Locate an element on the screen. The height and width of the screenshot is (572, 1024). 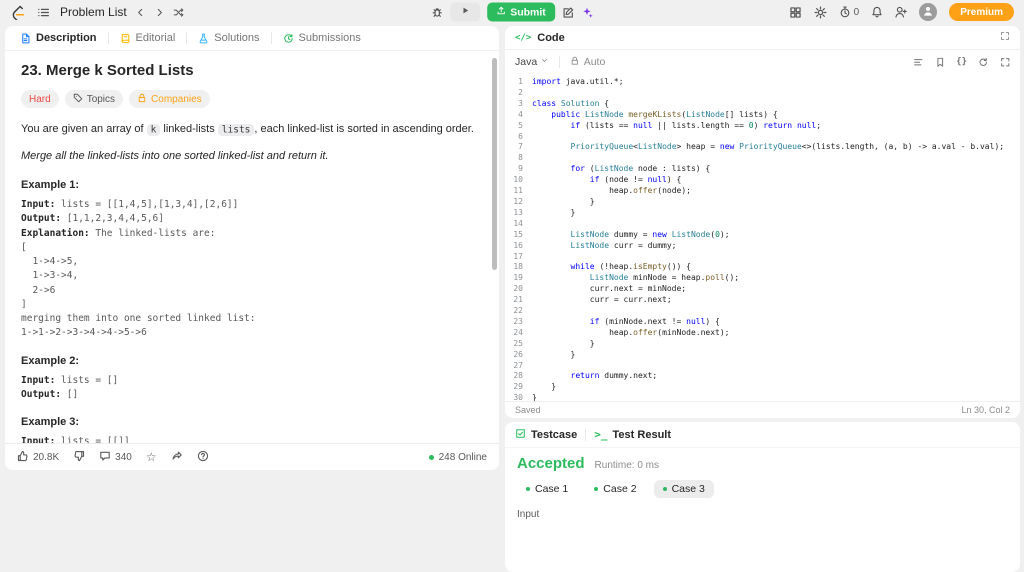
run-controls: Submit is located at coordinates (512, 12).